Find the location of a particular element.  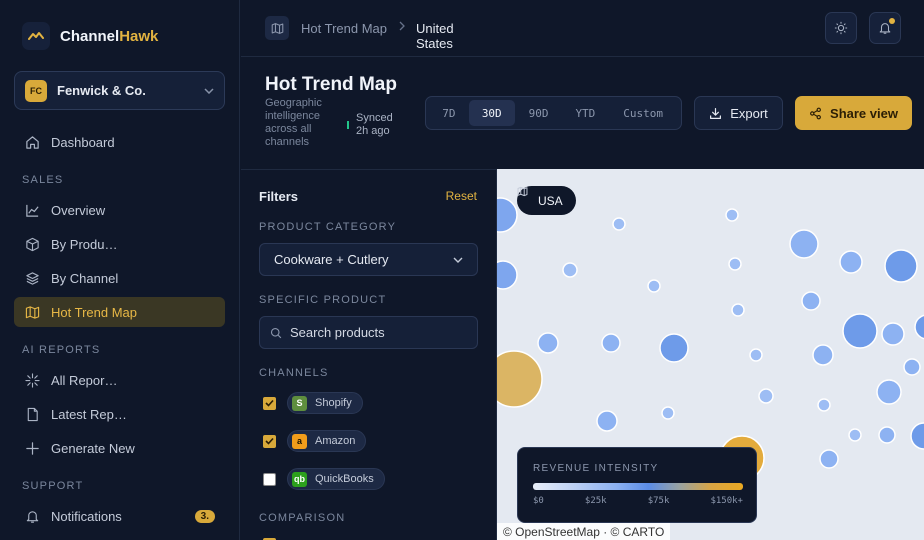

sidebar-item-notifications: Notifications 3. is located at coordinates (119, 516).